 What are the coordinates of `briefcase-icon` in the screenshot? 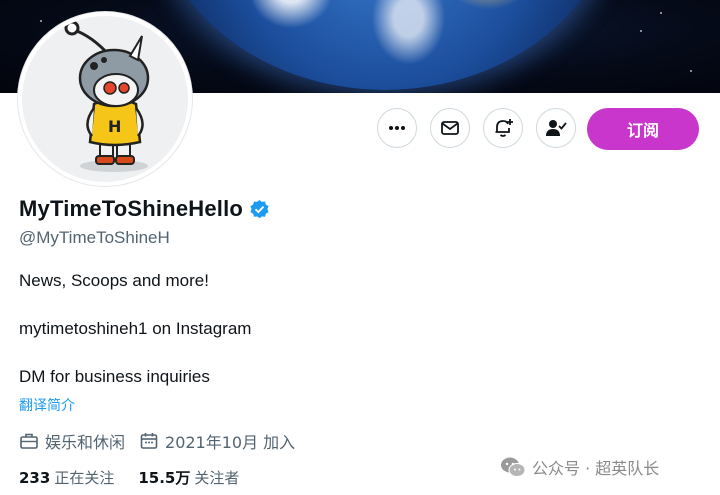 It's located at (29, 441).